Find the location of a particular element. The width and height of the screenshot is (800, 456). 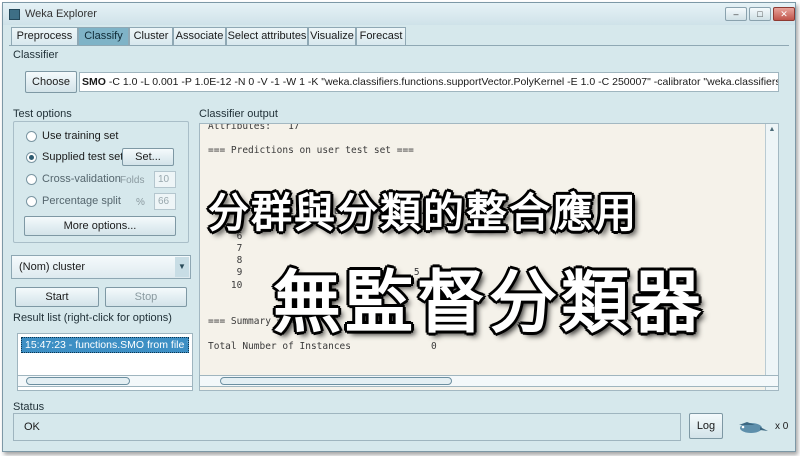

class-attribute-select: (Nom) cluster ▼ is located at coordinates (101, 267).